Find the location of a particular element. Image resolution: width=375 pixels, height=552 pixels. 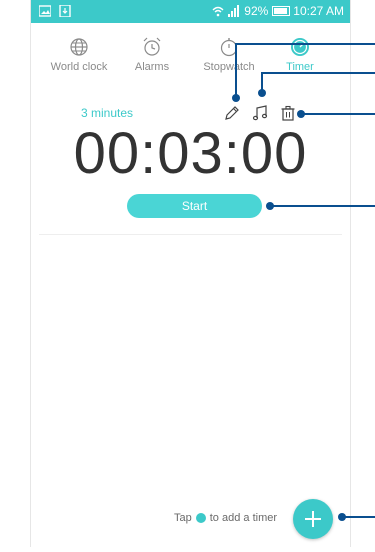

tab-world-clock: World clock is located at coordinates (79, 54).